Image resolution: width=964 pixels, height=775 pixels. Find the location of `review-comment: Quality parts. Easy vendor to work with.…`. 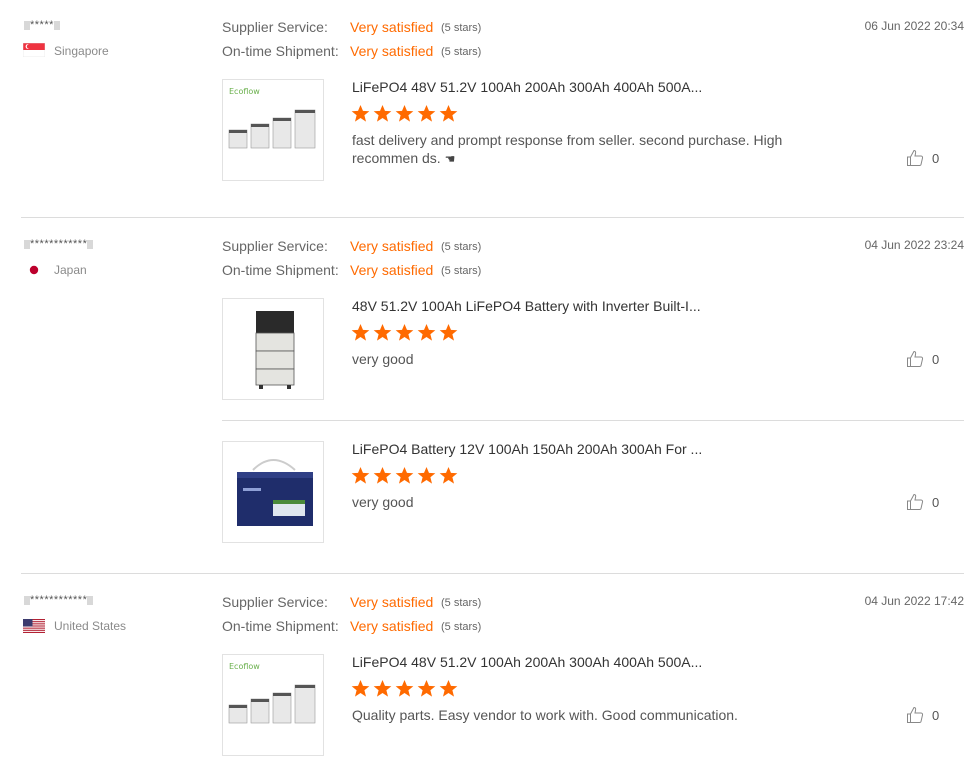

review-comment: Quality parts. Easy vendor to work with.… is located at coordinates (545, 715).